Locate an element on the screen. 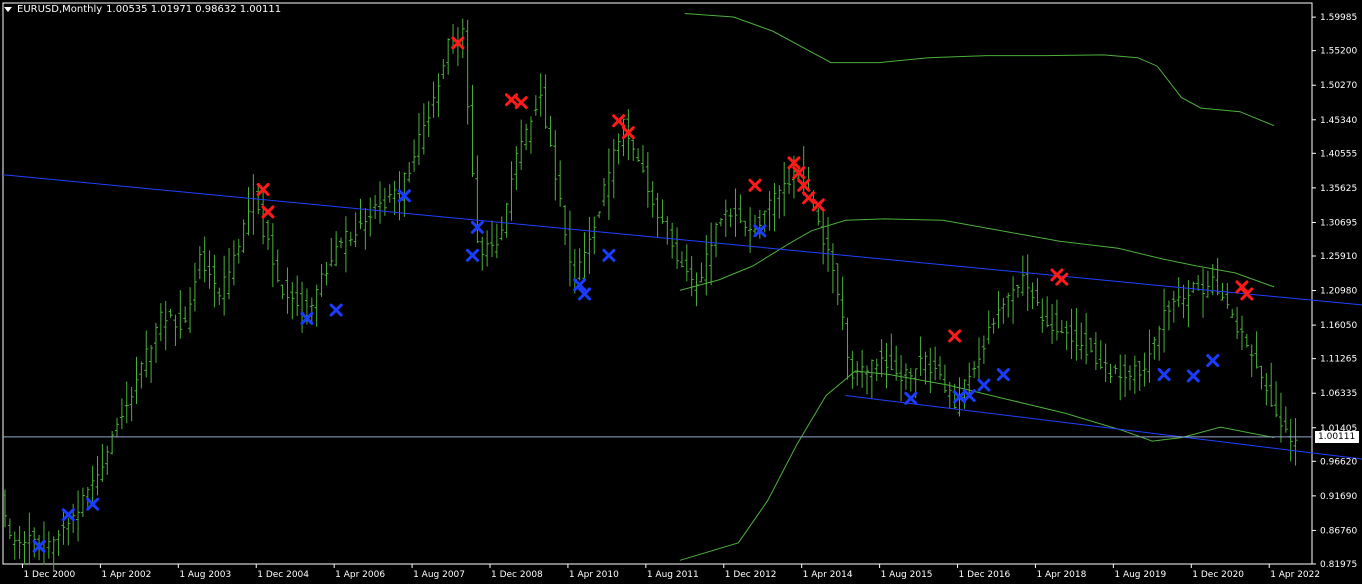 The height and width of the screenshot is (584, 1362). x-tick-label: 1 Dec 2000 is located at coordinates (49, 575).